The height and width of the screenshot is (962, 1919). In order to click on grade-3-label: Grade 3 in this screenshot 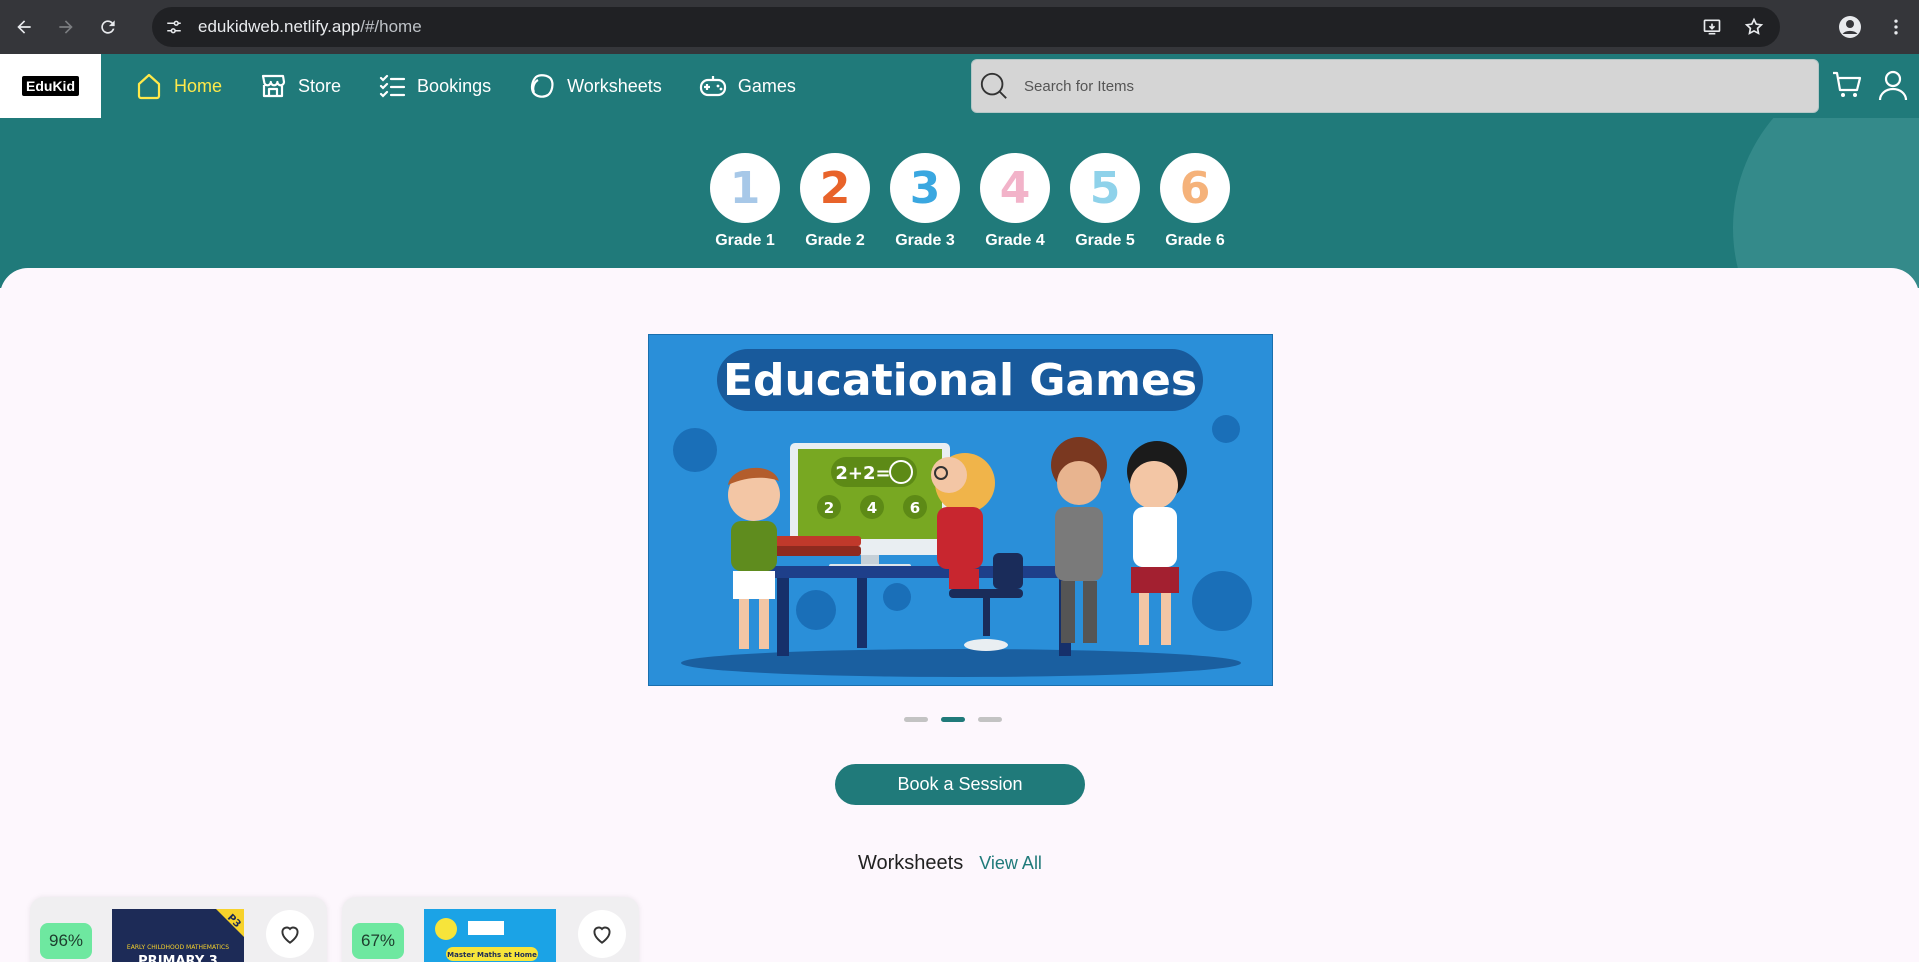, I will do `click(925, 240)`.